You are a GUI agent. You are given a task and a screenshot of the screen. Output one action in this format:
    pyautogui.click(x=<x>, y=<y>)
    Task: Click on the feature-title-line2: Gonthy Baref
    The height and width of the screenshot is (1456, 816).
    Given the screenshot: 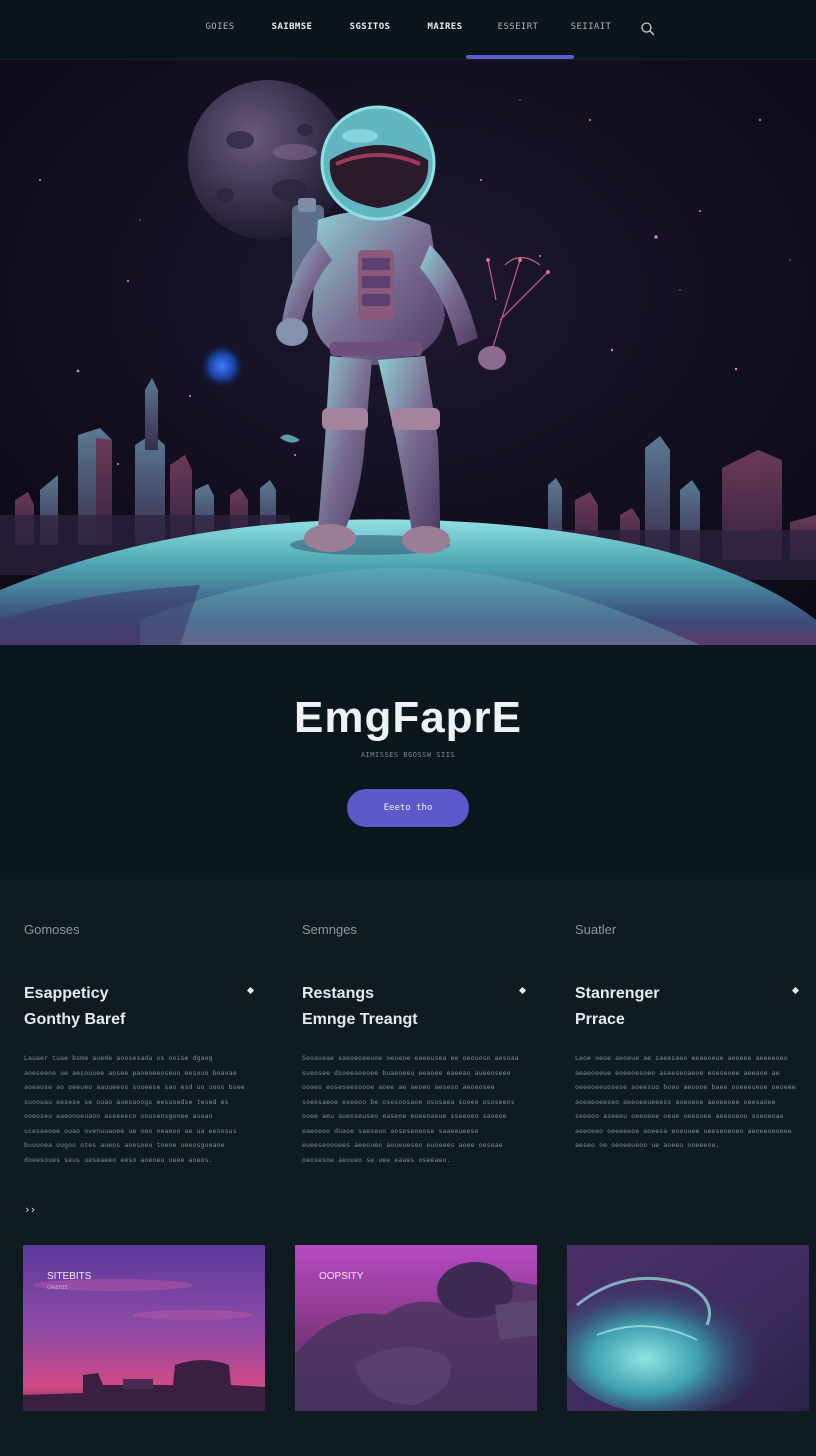 What is the action you would take?
    pyautogui.click(x=75, y=1019)
    